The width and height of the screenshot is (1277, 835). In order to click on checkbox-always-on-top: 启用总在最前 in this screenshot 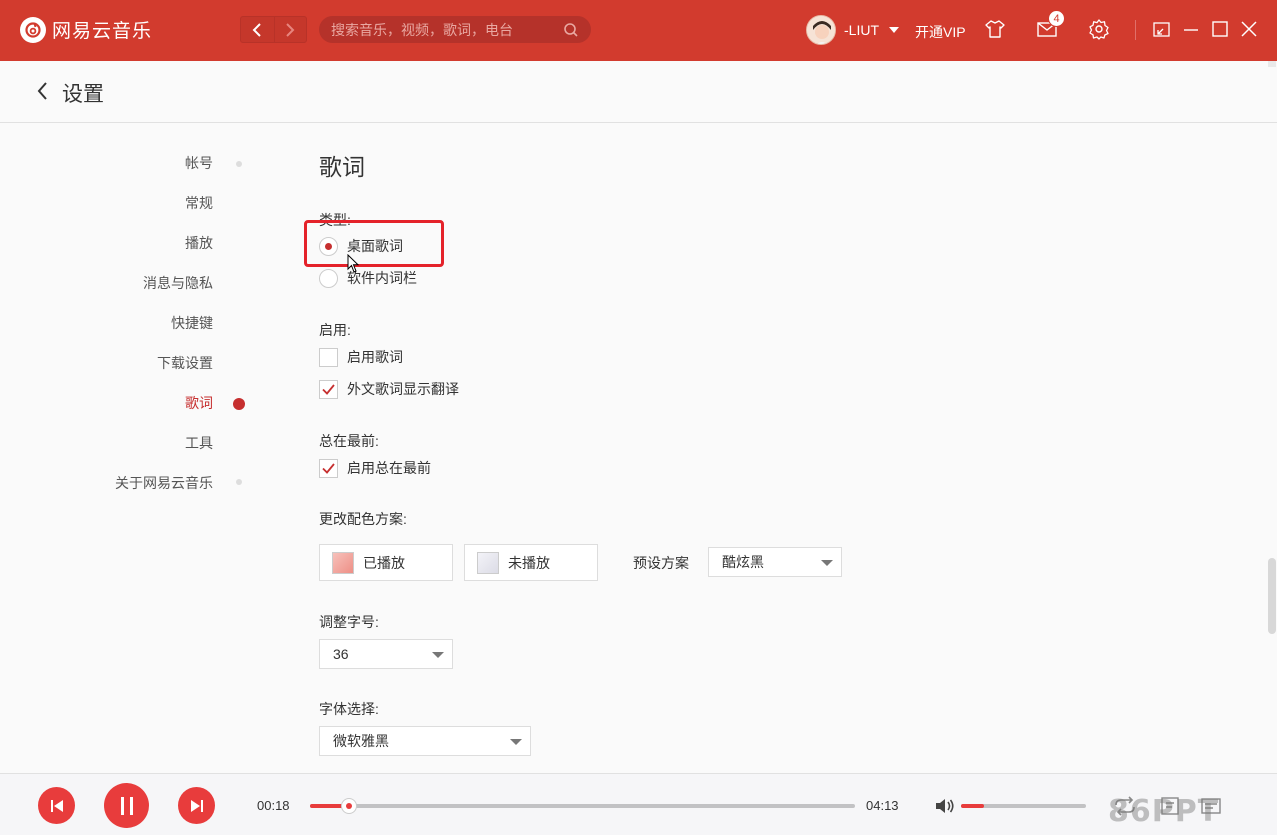, I will do `click(375, 468)`.